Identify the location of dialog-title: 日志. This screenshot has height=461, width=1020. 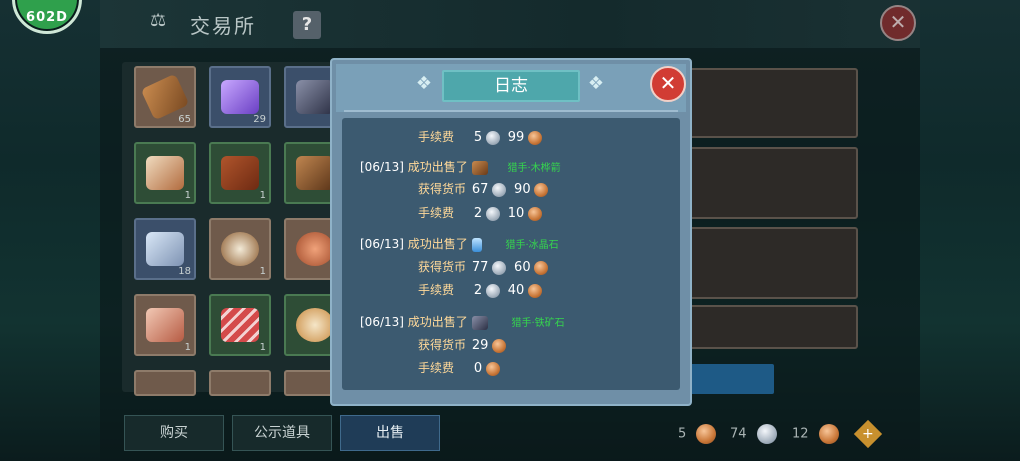
(511, 86).